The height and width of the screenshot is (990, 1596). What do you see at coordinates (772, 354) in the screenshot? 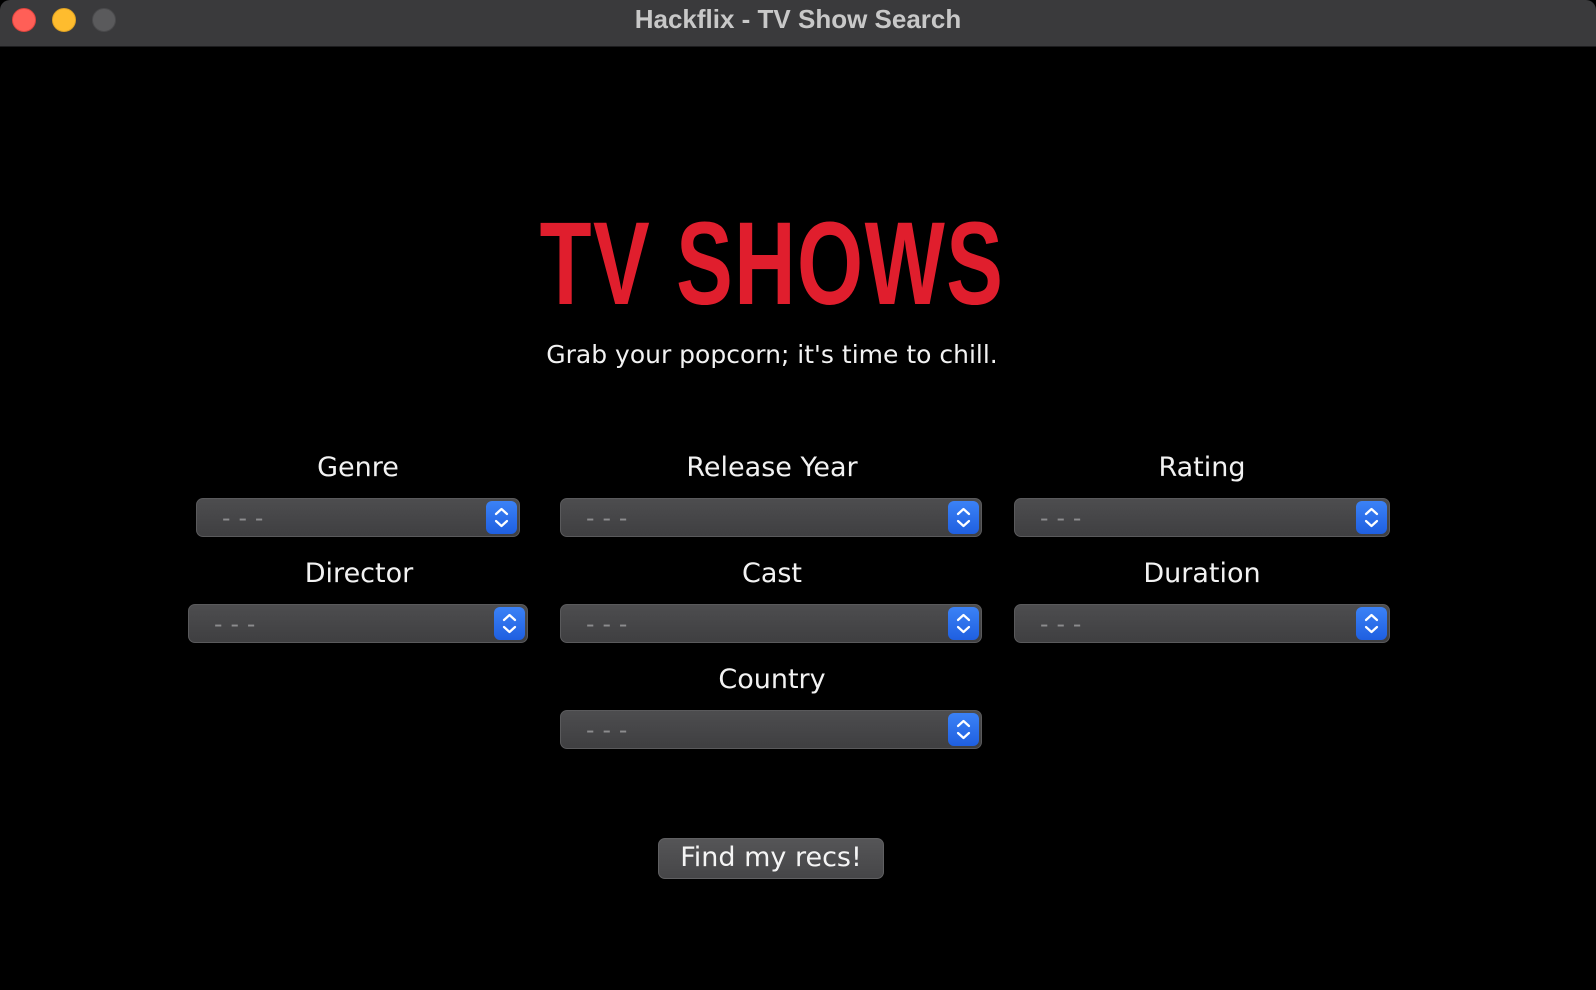
I see `tagline: Grab your popcorn; it's time to chill.` at bounding box center [772, 354].